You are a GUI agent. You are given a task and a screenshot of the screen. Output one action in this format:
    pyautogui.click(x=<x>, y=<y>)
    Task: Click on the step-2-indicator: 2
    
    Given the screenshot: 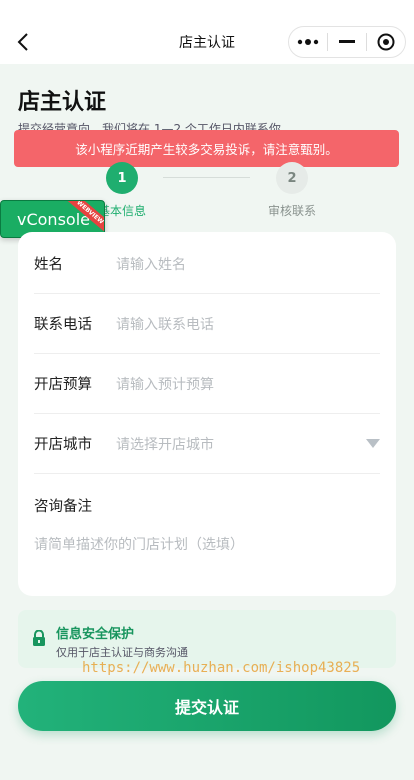 What is the action you would take?
    pyautogui.click(x=292, y=178)
    